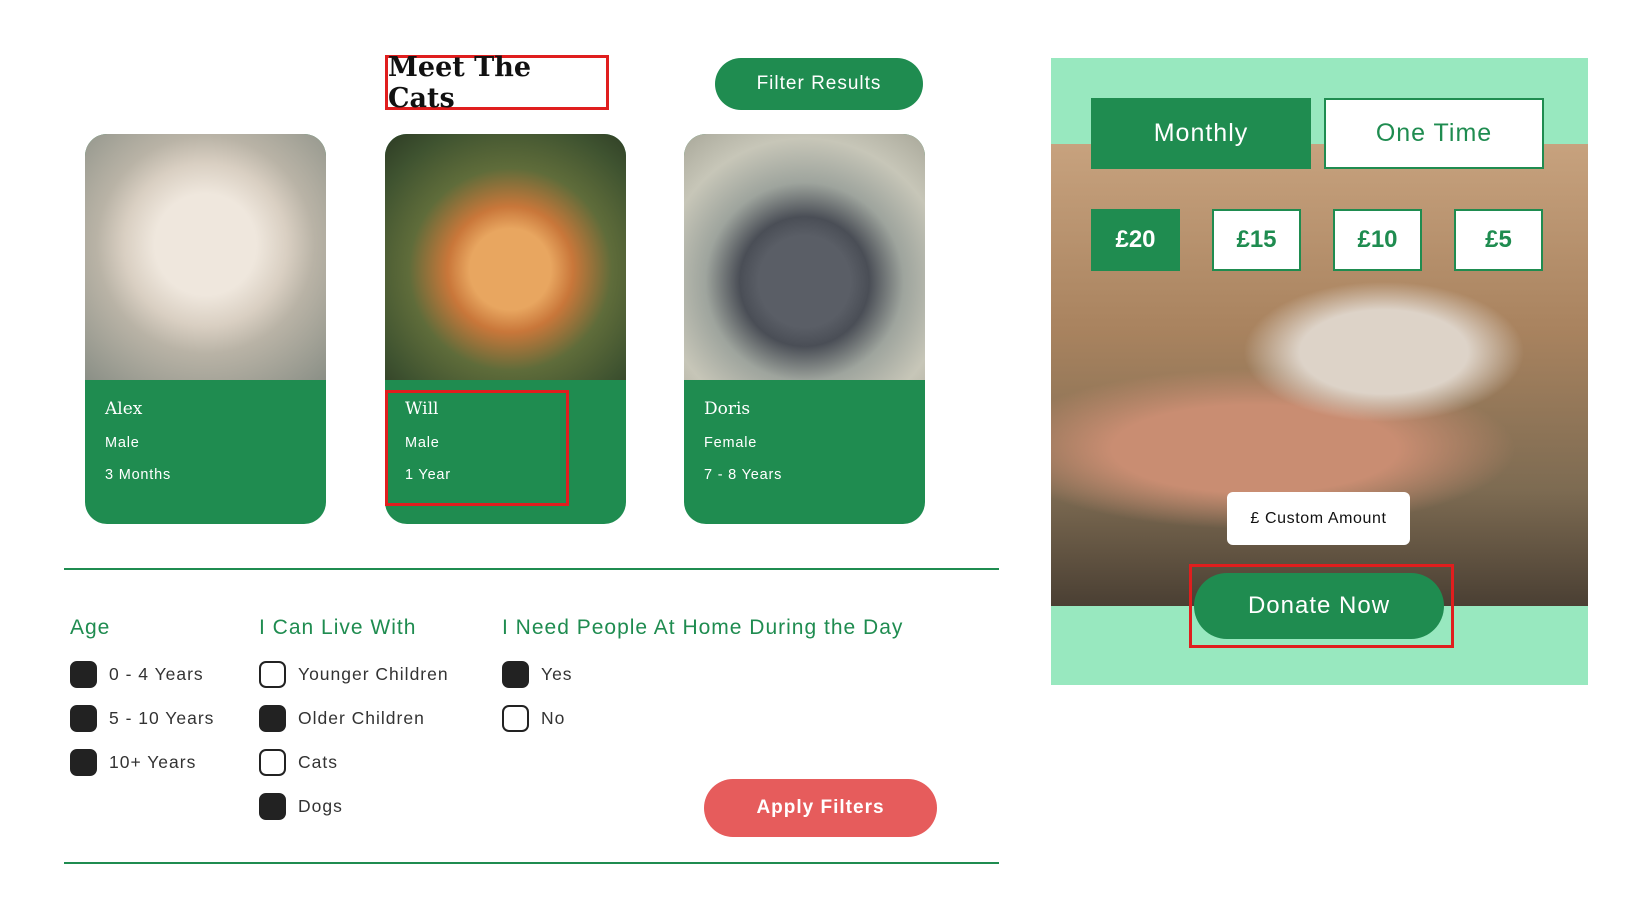 This screenshot has width=1640, height=924. What do you see at coordinates (1256, 240) in the screenshot?
I see `amount-option-15: £15` at bounding box center [1256, 240].